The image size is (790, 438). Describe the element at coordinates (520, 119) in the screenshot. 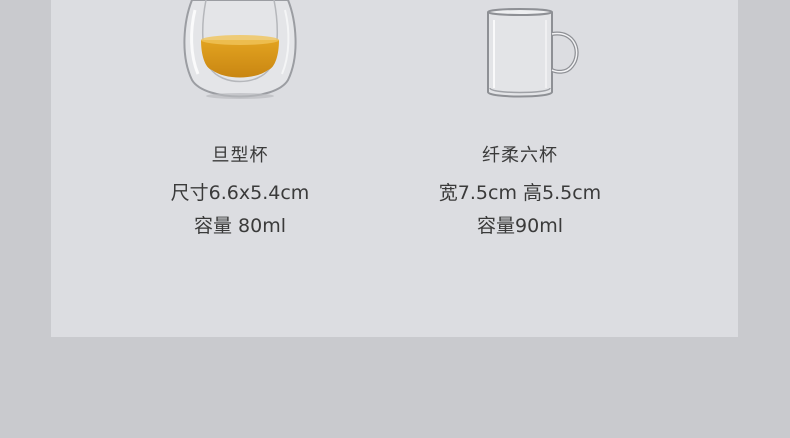

I see `product-card-slim-cup: 纤柔六杯 宽7.5cm 高5.5cm 容量90ml` at that location.